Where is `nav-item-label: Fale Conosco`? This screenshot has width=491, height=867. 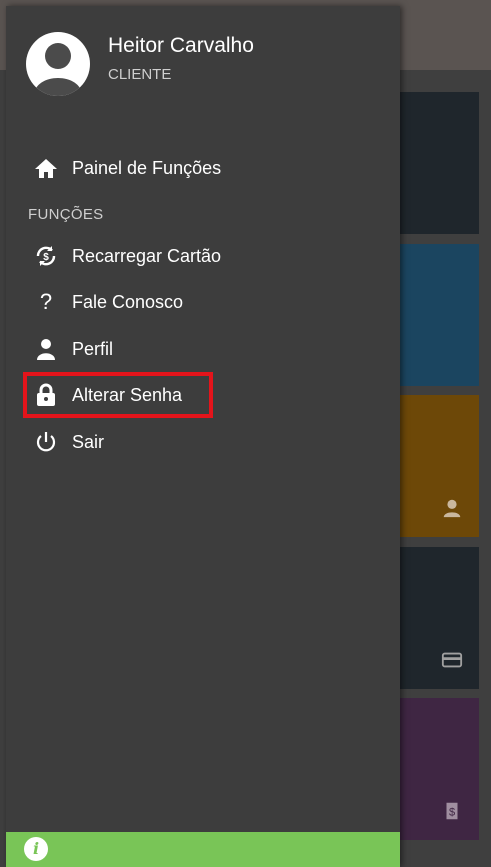
nav-item-label: Fale Conosco is located at coordinates (128, 301).